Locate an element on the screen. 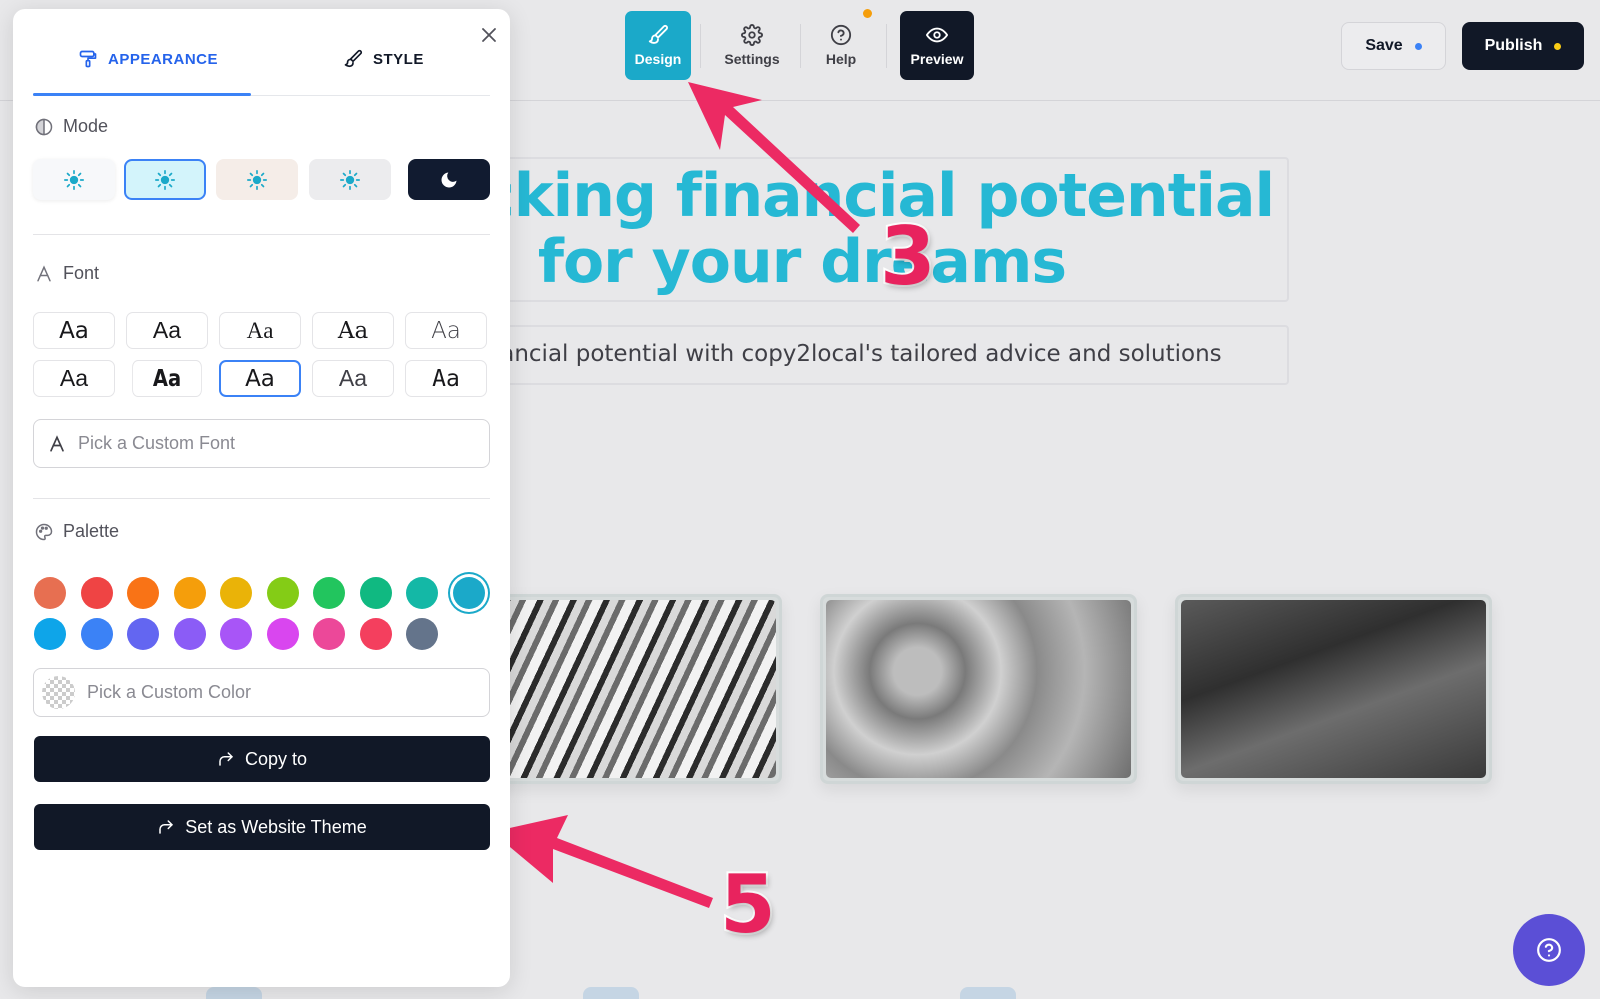  help-label: Help is located at coordinates (841, 59).